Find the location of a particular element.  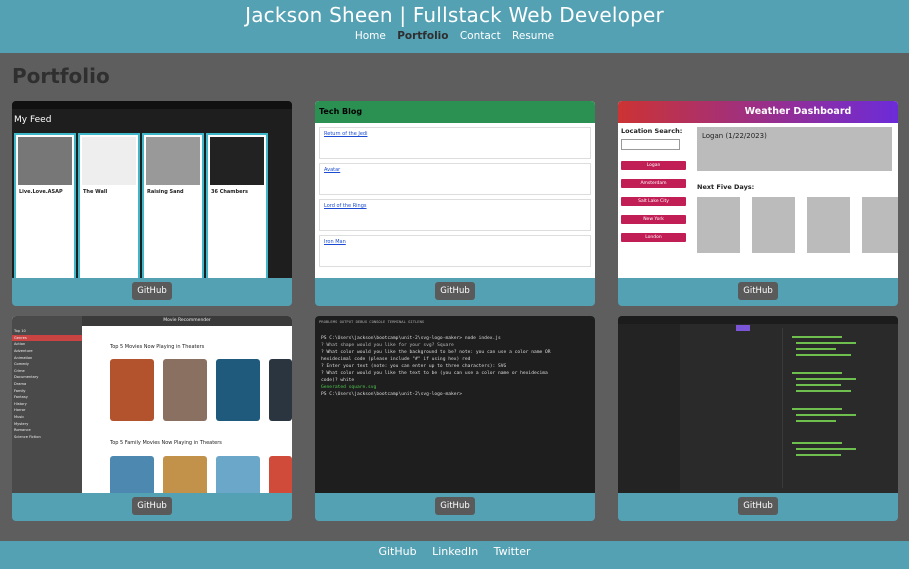

feed-tile: The Wall is located at coordinates (109, 205).